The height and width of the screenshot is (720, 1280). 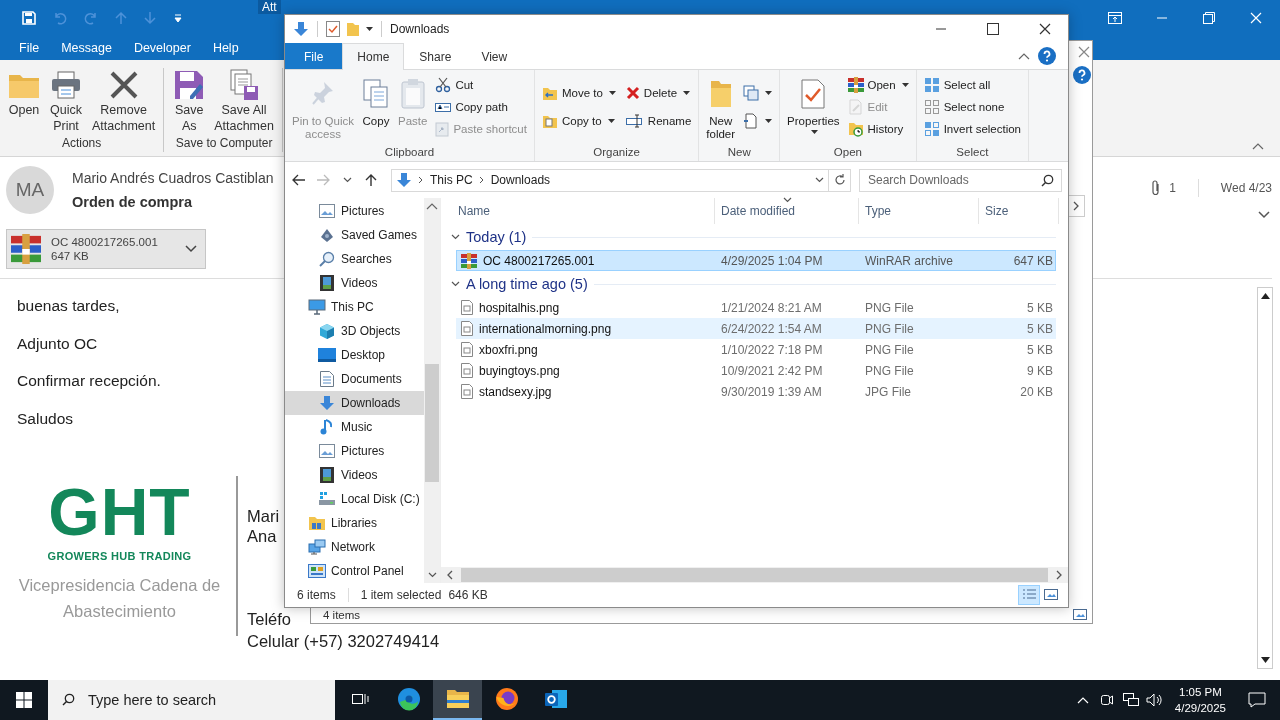 I want to click on nav-item: Music, so click(x=354, y=427).